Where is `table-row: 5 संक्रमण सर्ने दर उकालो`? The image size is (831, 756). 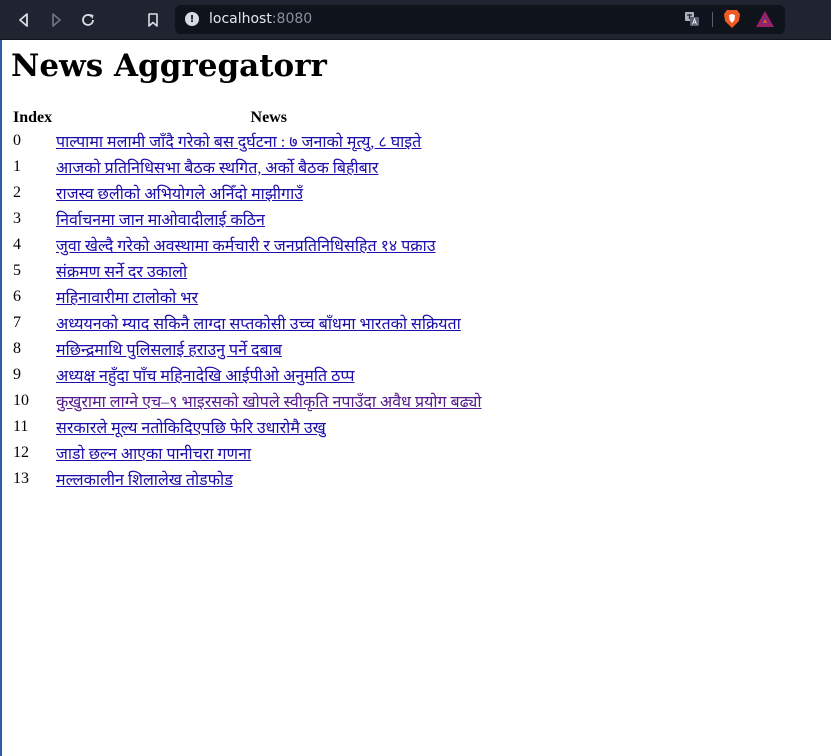 table-row: 5 संक्रमण सर्ने दर उकालो is located at coordinates (247, 271).